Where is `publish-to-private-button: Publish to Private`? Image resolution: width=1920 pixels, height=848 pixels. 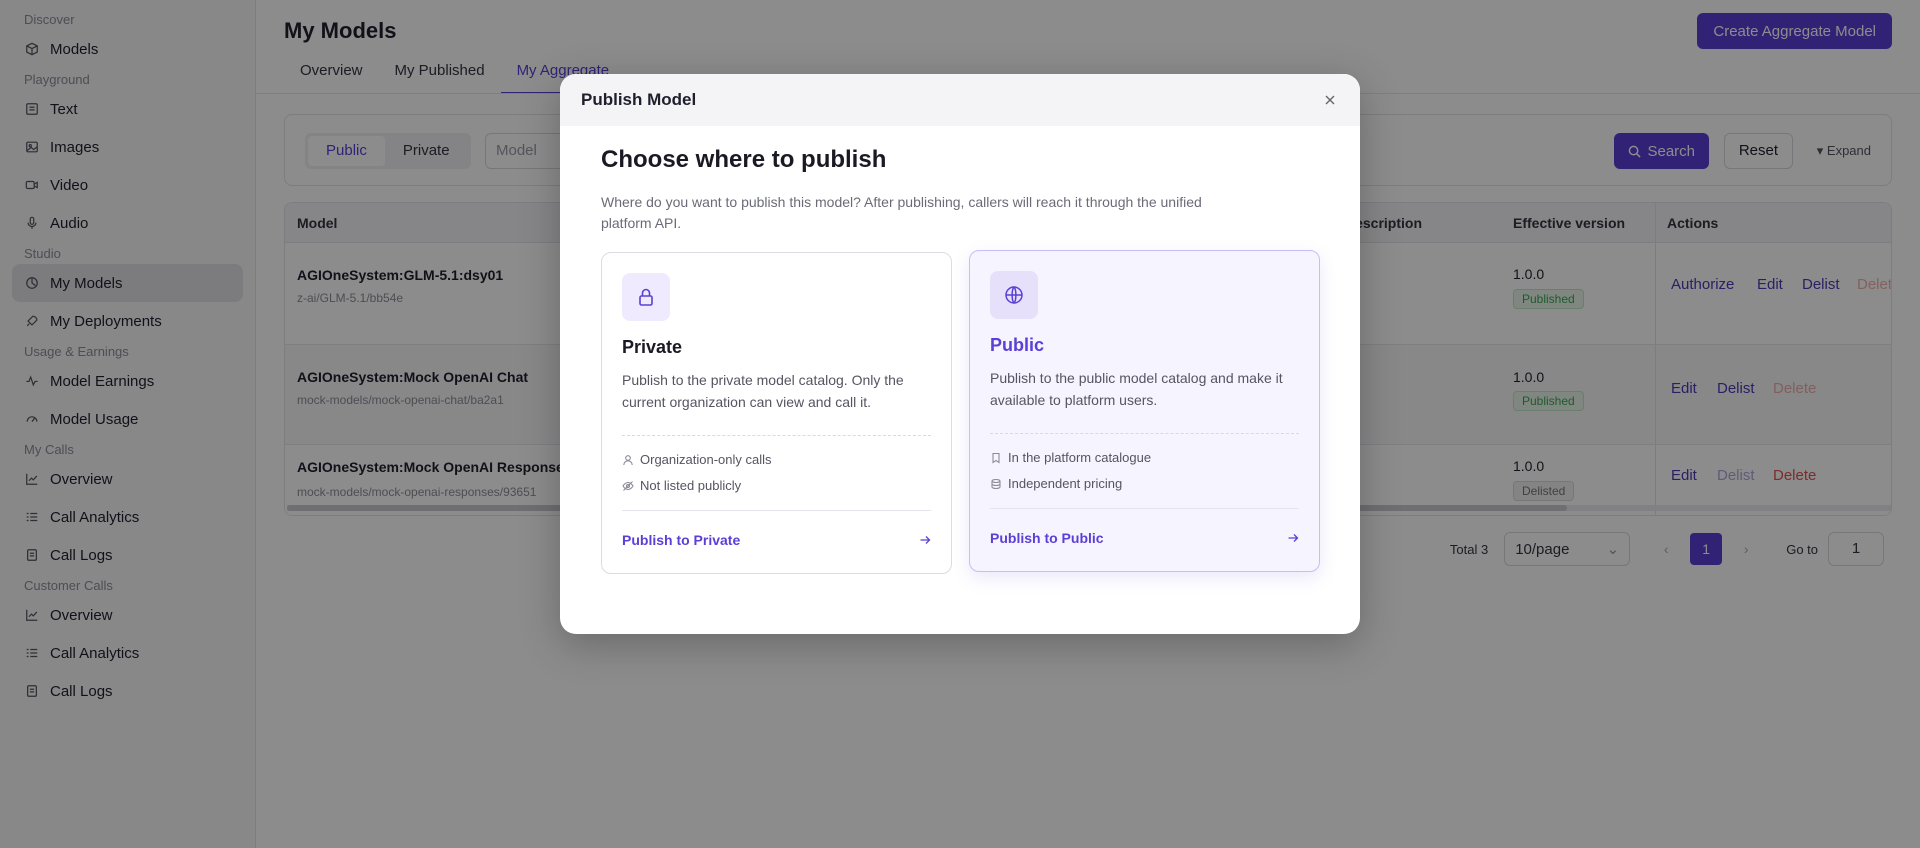
publish-to-private-button: Publish to Private is located at coordinates (776, 540).